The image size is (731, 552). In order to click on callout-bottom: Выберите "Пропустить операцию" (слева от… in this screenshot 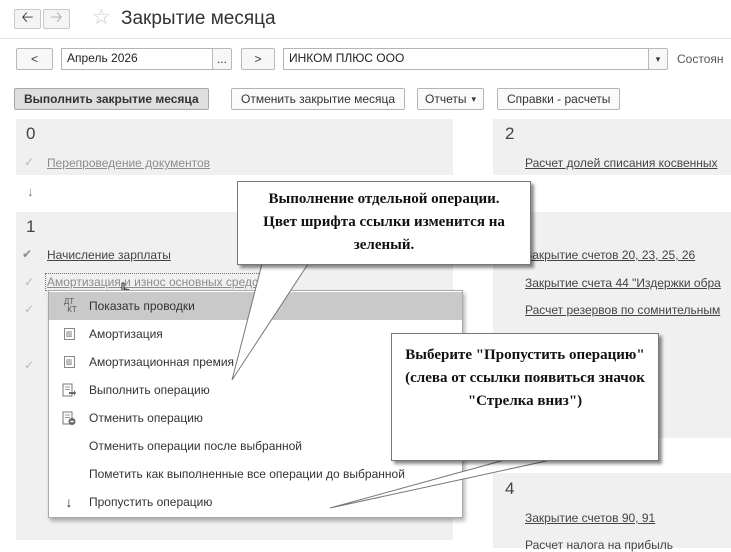, I will do `click(525, 397)`.